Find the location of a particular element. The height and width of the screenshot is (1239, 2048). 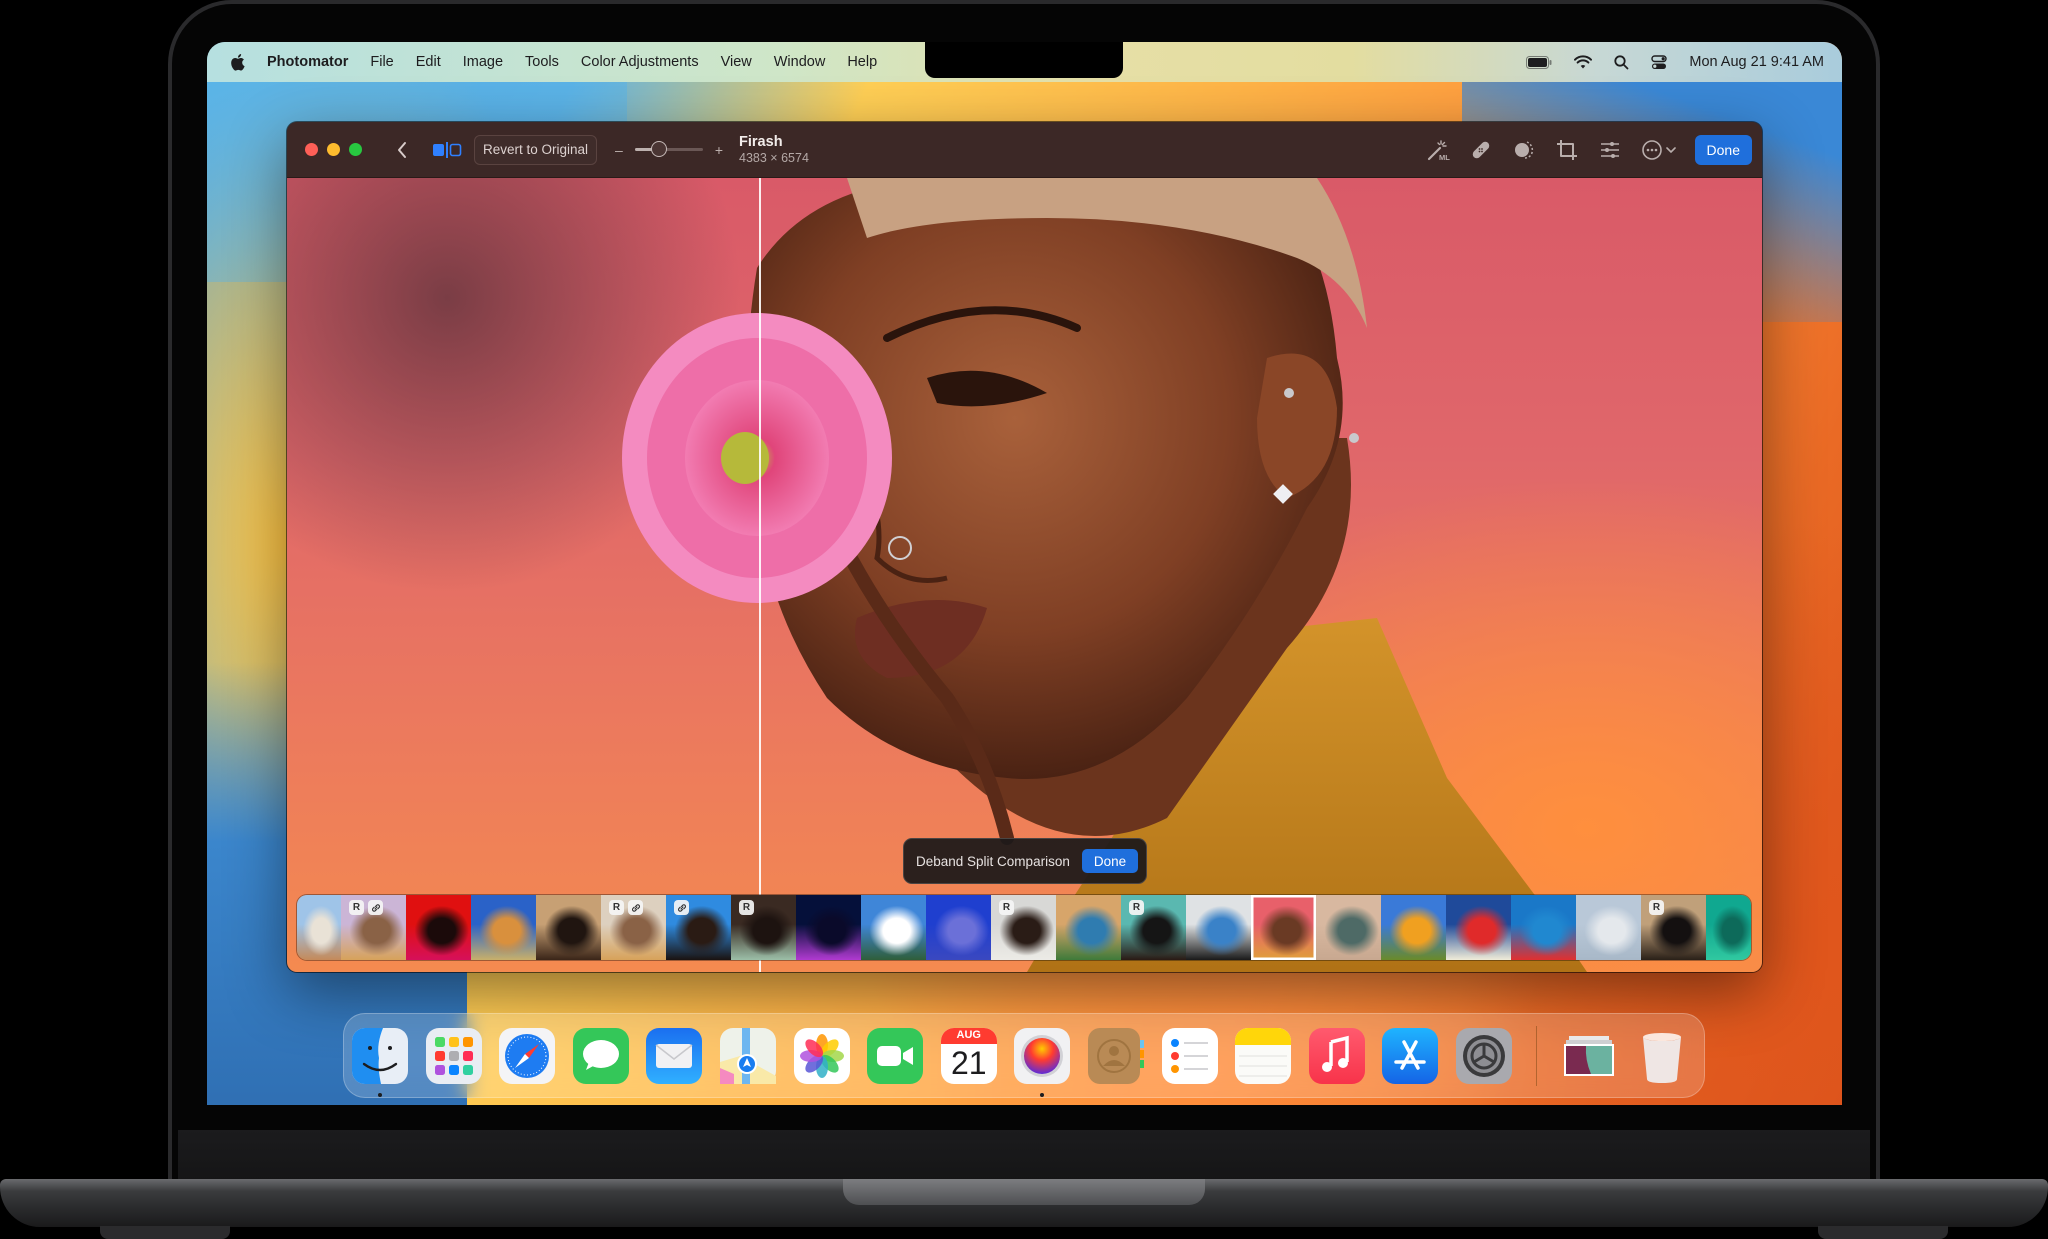

filmstrip-thumbnail-poppy-field is located at coordinates (1413, 927).